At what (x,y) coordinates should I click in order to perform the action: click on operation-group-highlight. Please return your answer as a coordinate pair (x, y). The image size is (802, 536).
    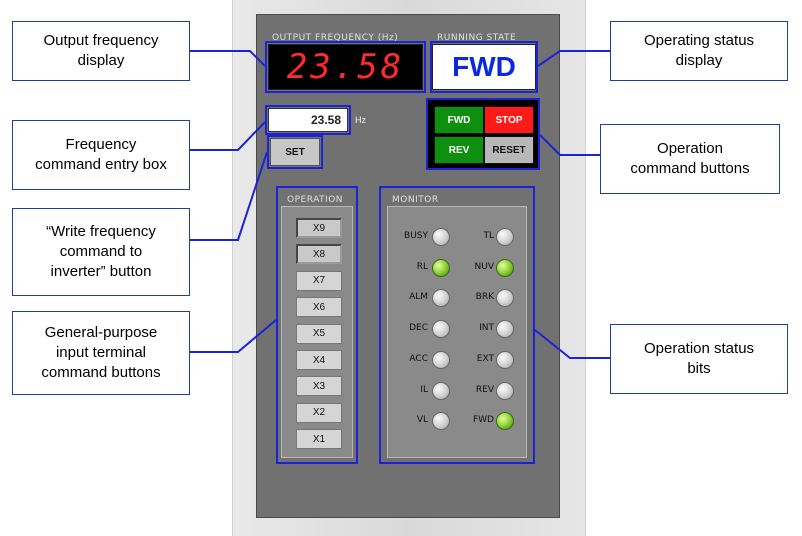
    Looking at the image, I should click on (317, 325).